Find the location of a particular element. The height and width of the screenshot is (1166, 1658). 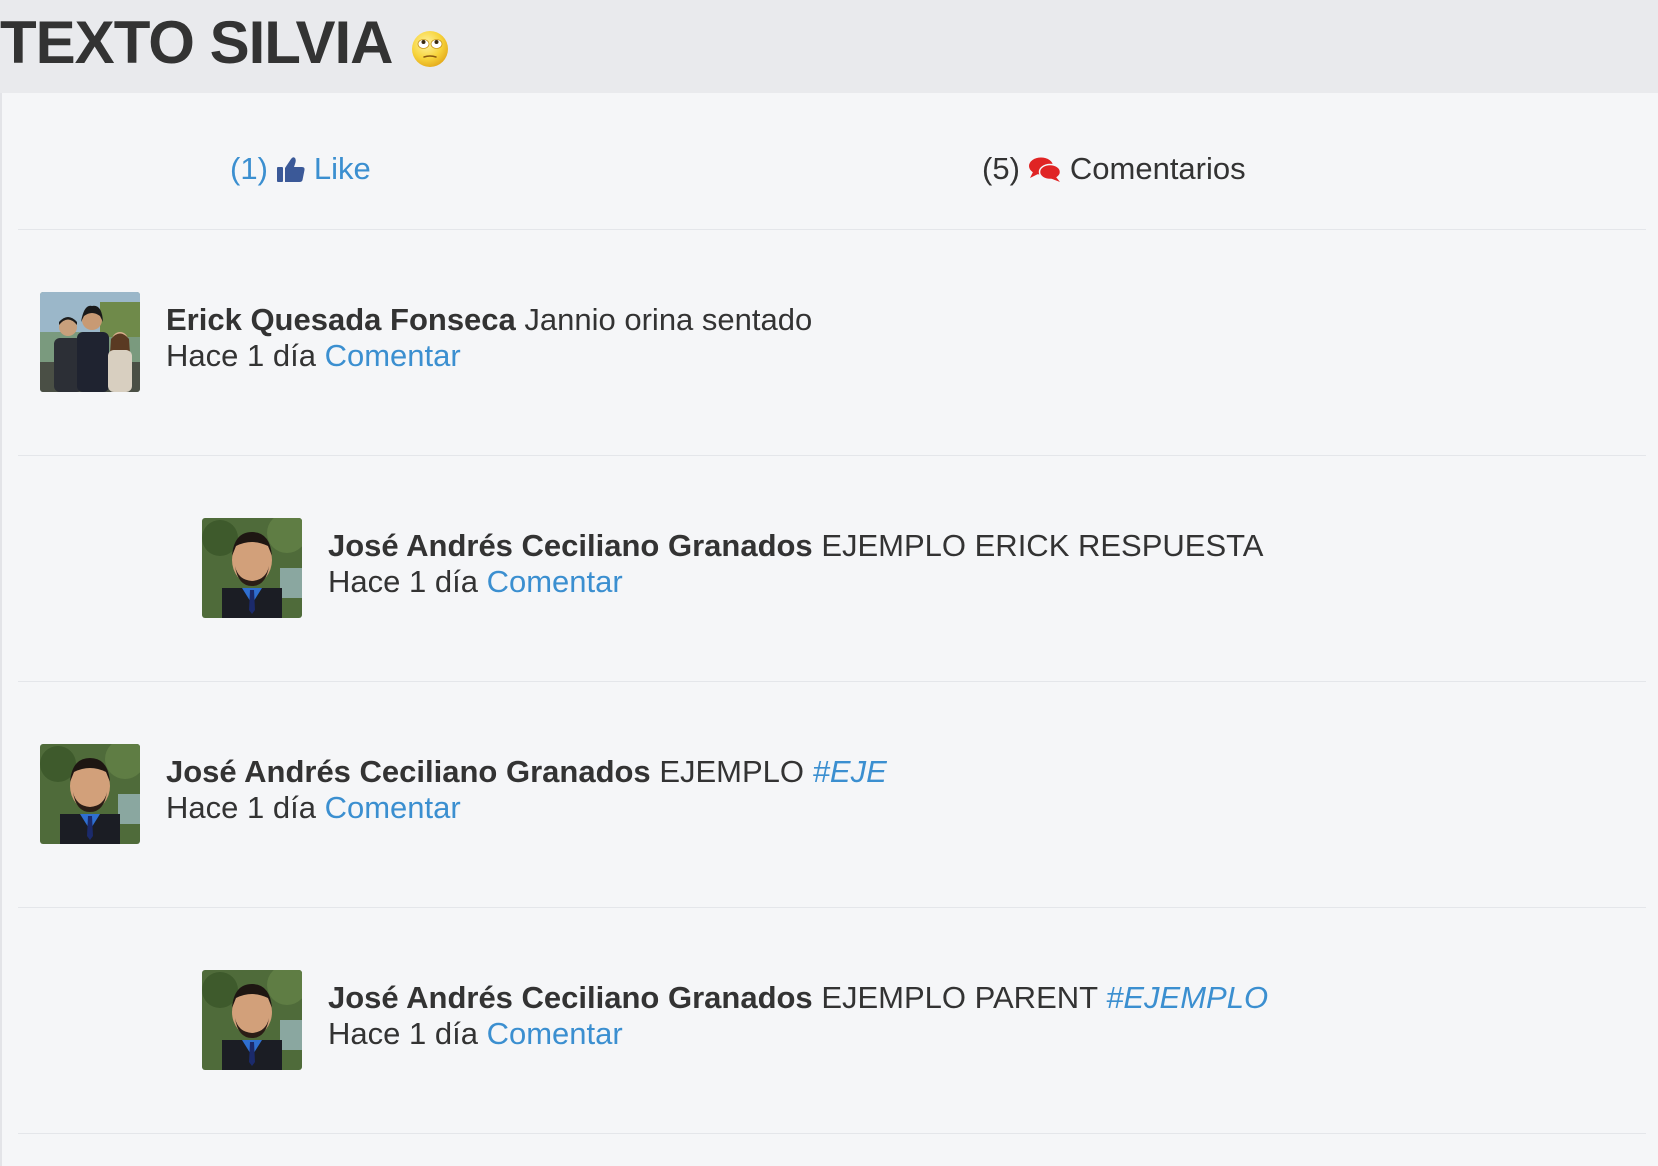

post-title: TEXTO SILVIA is located at coordinates (197, 42).